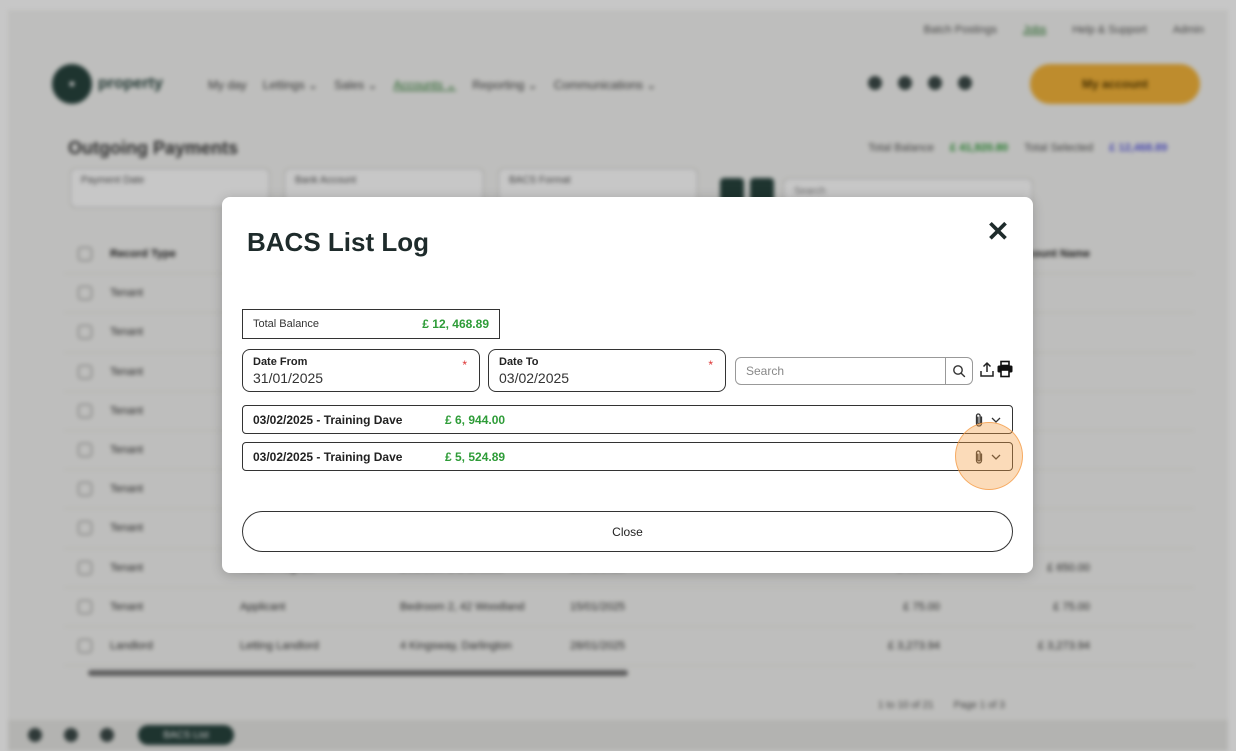  Describe the element at coordinates (361, 378) in the screenshot. I see `date-from-value: 31/01/2025` at that location.